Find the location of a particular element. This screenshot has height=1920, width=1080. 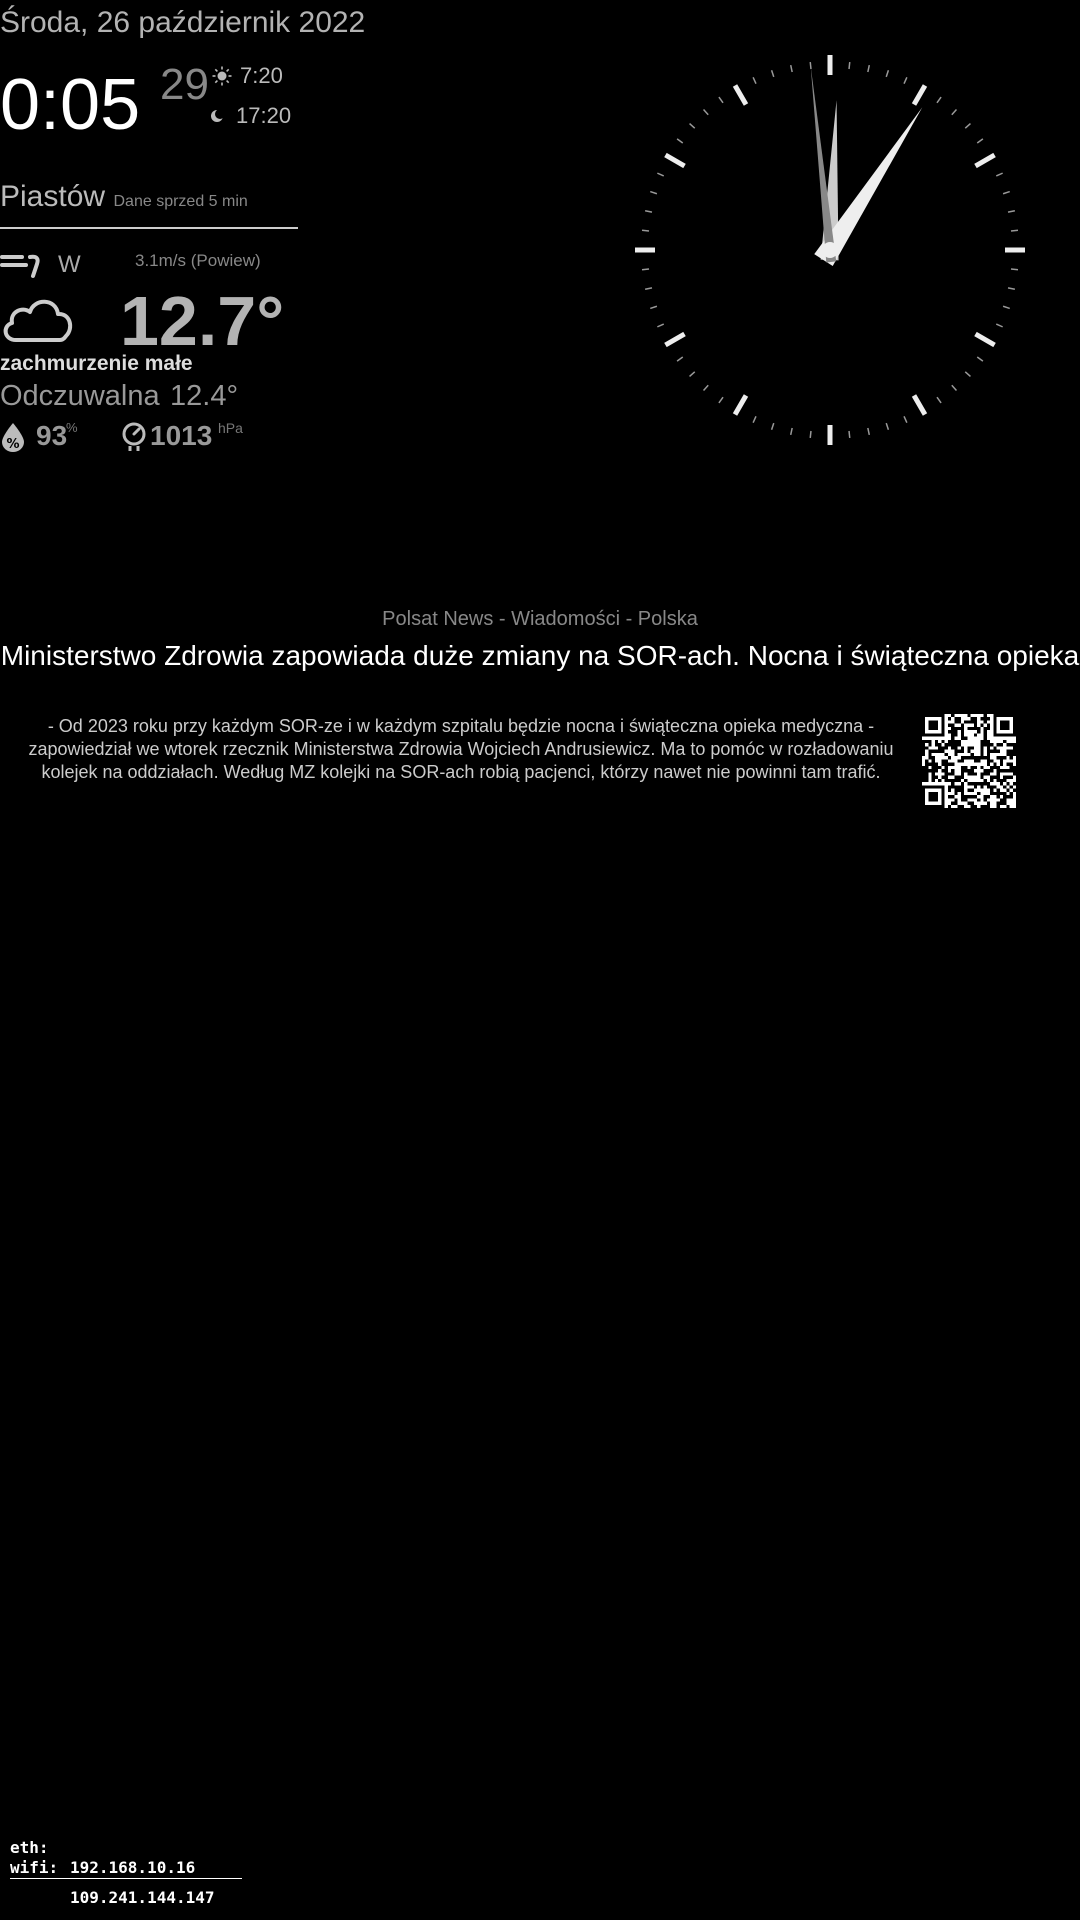

weather-divider is located at coordinates (149, 228).